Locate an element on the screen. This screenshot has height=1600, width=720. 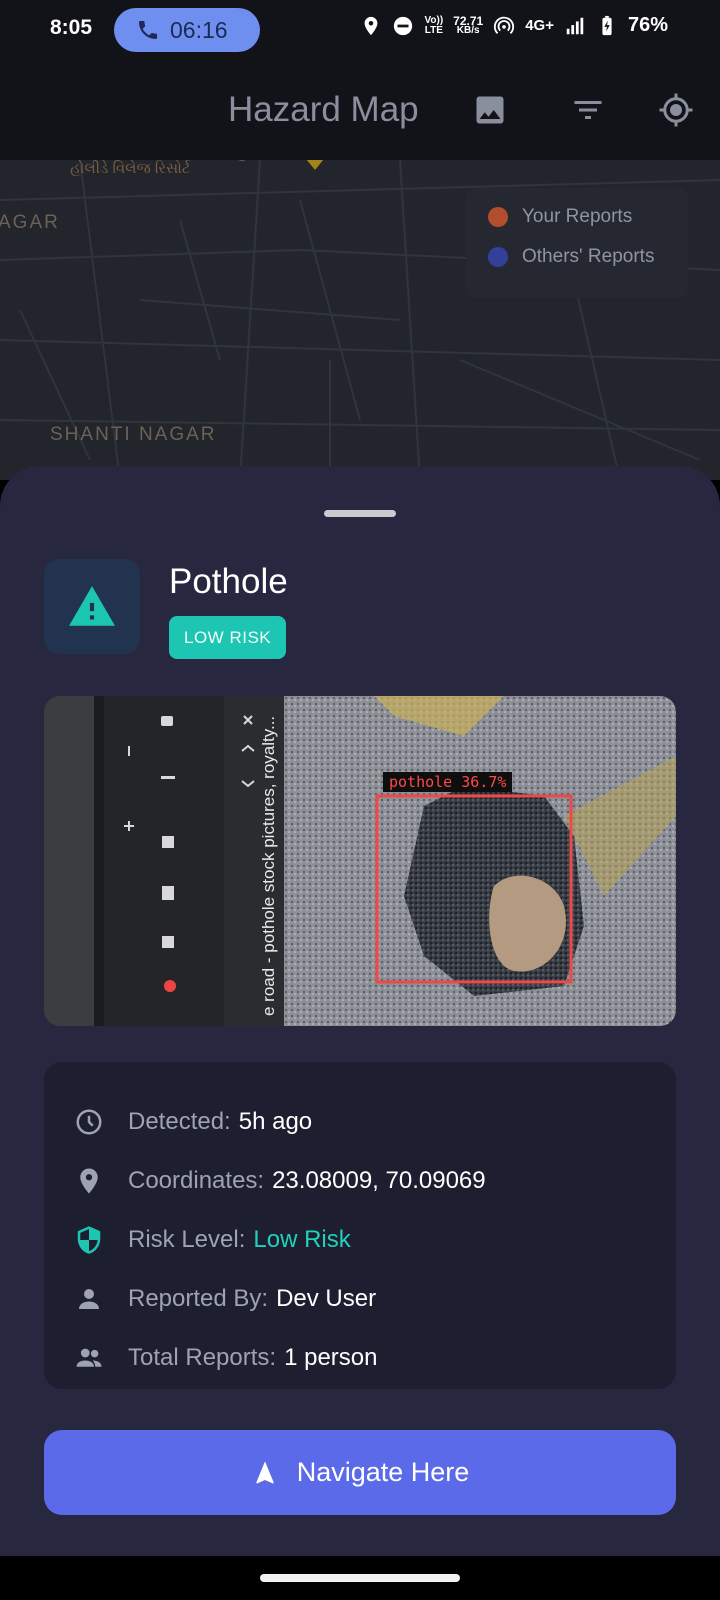
detection-label: pothole 36.7% is located at coordinates (448, 782).